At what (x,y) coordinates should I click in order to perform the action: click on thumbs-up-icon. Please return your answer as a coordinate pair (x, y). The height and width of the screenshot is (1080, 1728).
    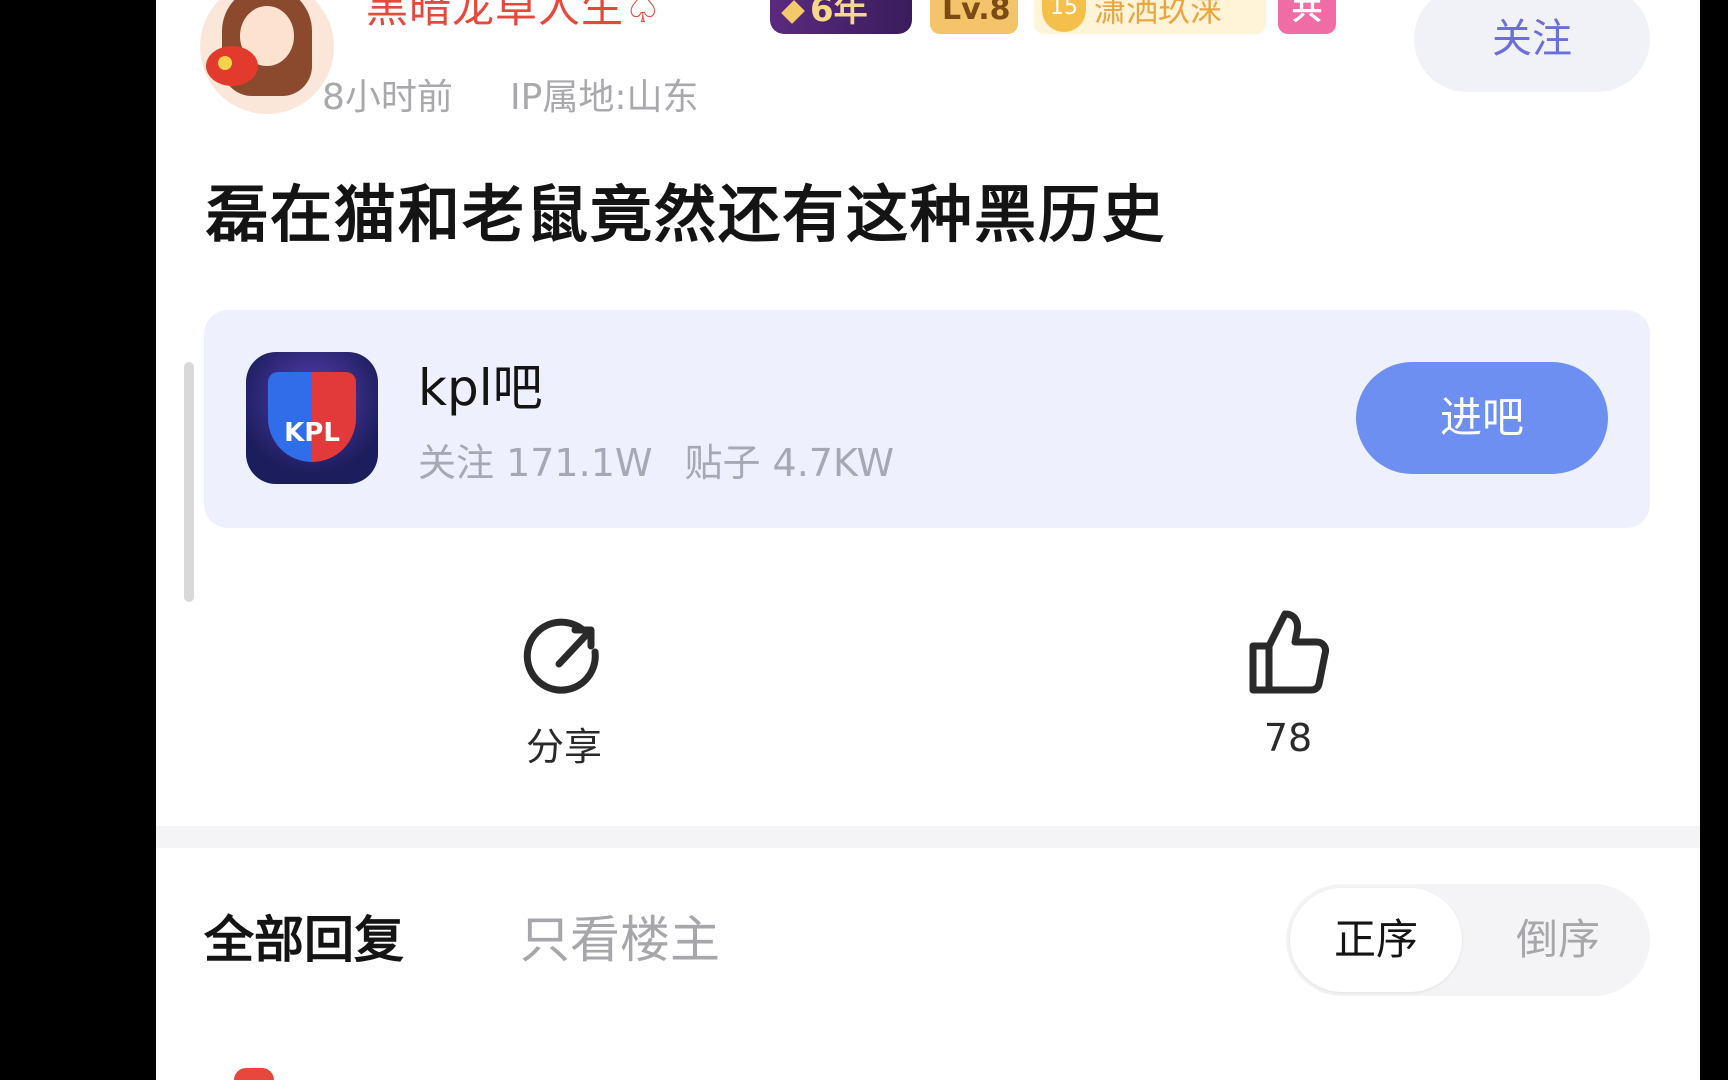
    Looking at the image, I should click on (1289, 652).